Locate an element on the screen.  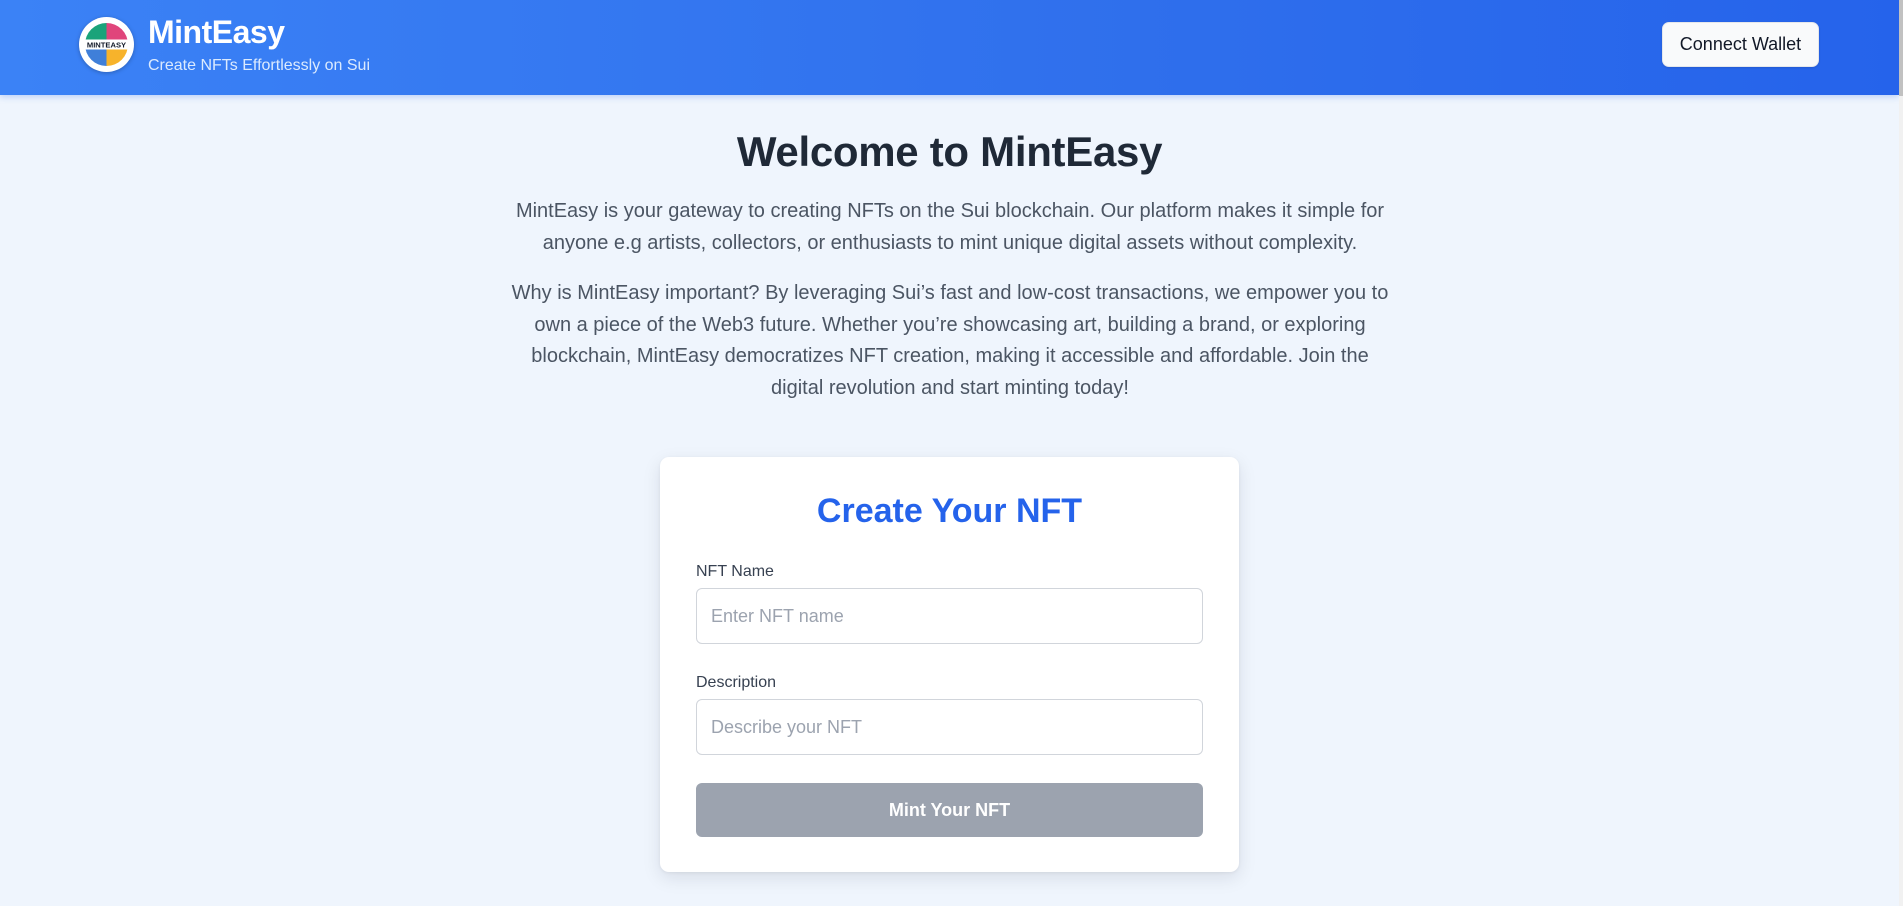
brand-subtitle: Create NFTs Effortlessly on Sui is located at coordinates (259, 65).